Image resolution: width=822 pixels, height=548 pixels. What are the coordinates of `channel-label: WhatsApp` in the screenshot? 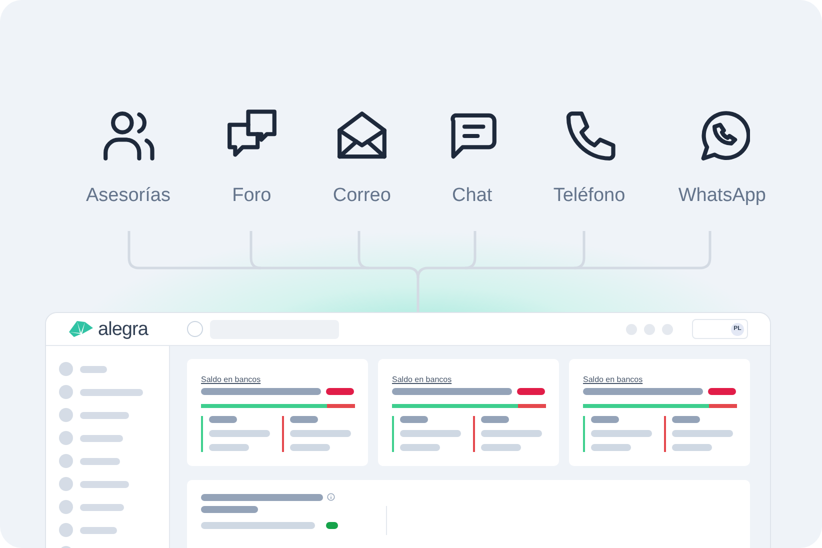 It's located at (722, 195).